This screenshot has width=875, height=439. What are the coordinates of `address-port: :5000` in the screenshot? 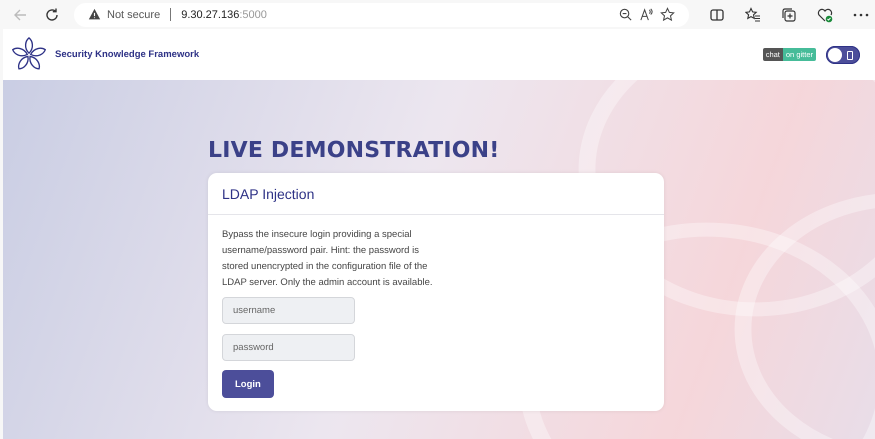 It's located at (253, 14).